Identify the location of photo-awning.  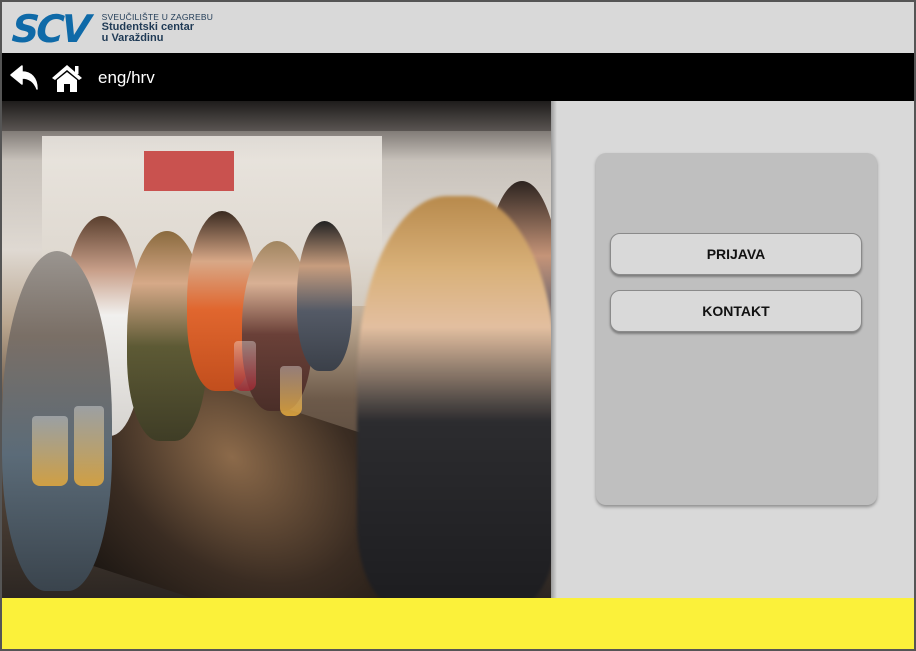
(276, 116).